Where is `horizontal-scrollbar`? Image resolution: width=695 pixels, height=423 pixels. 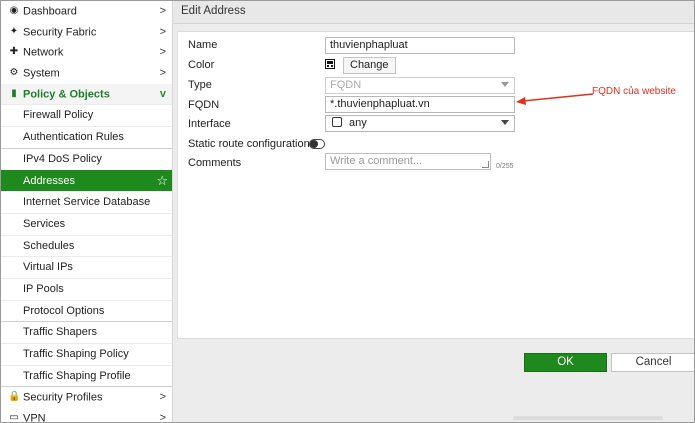
horizontal-scrollbar is located at coordinates (588, 418).